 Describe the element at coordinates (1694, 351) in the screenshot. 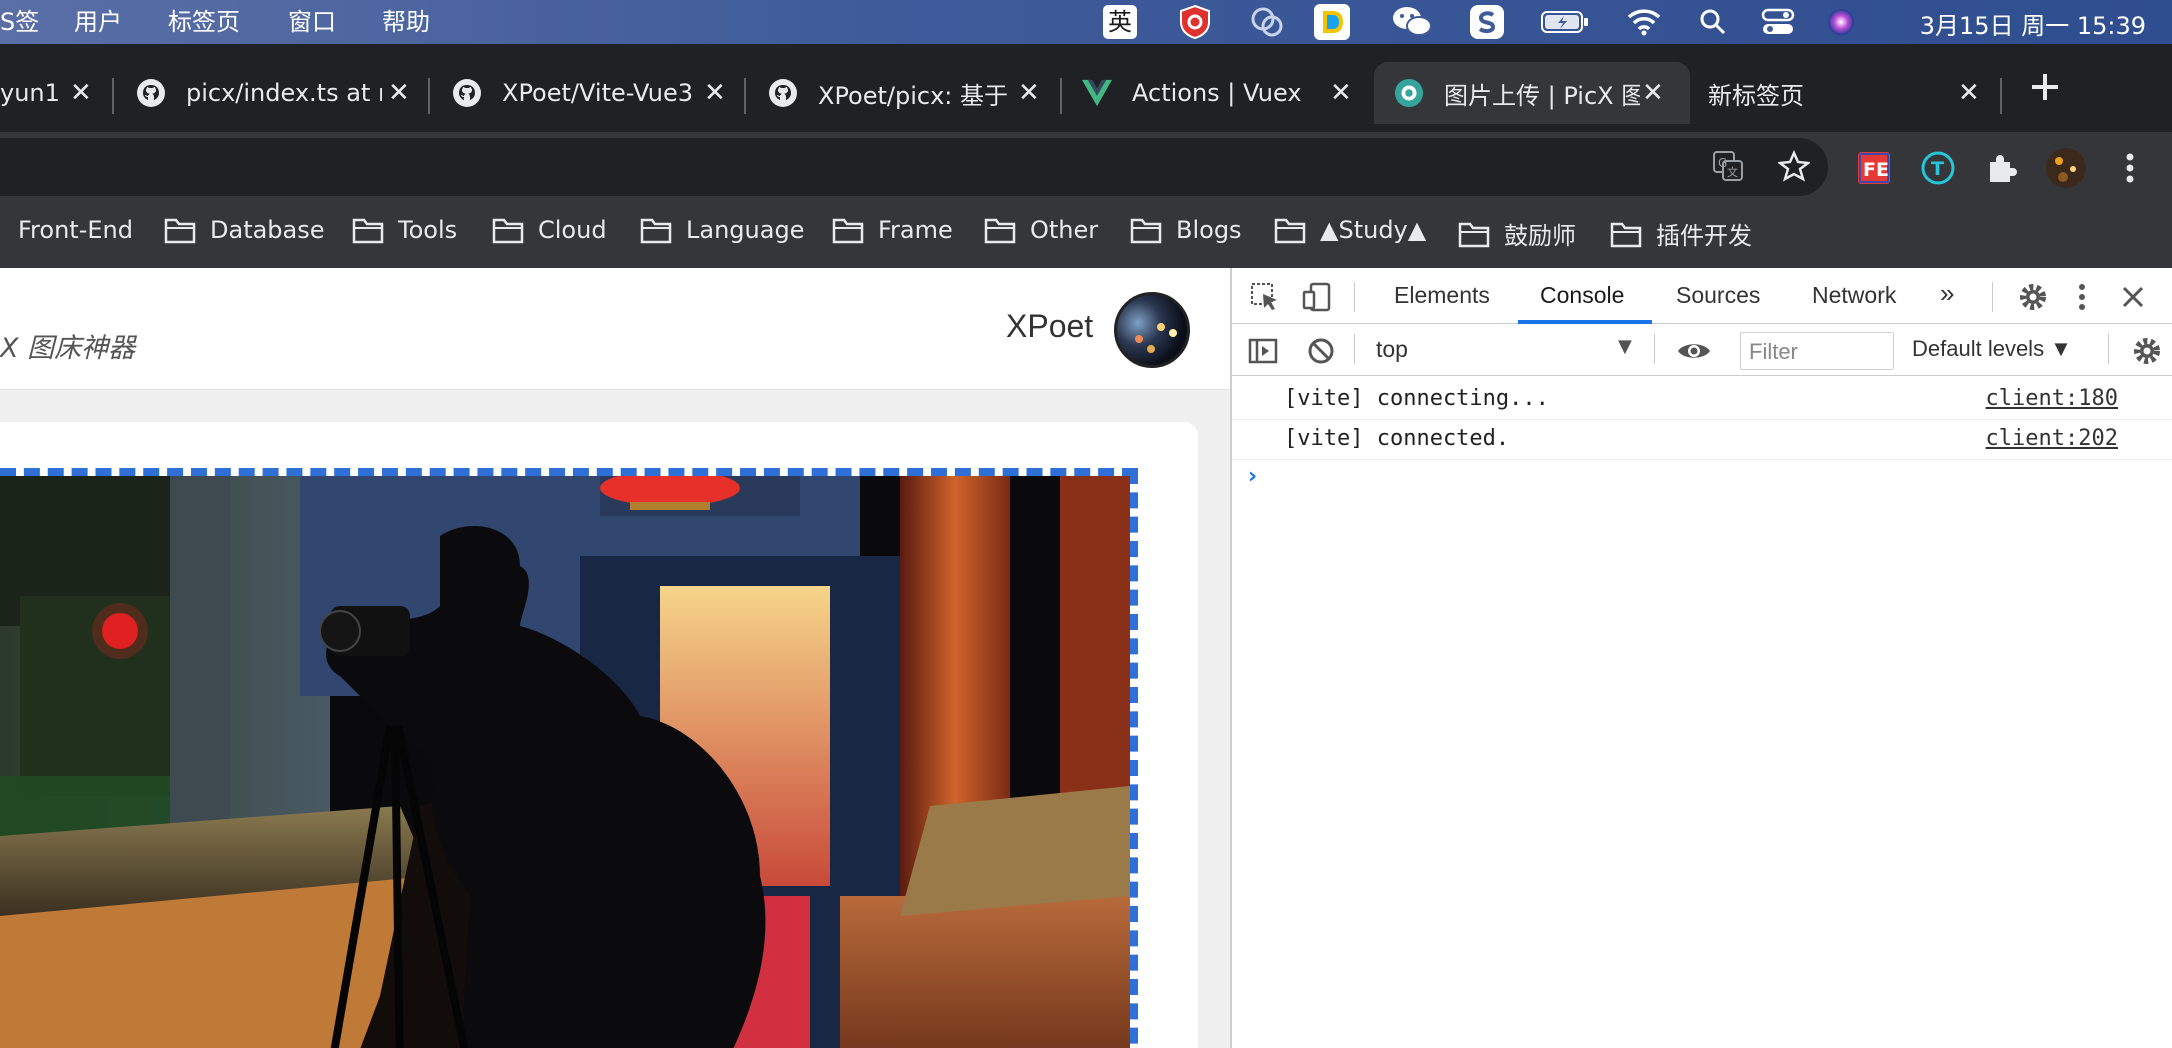

I see `live-expression-eye-icon` at that location.